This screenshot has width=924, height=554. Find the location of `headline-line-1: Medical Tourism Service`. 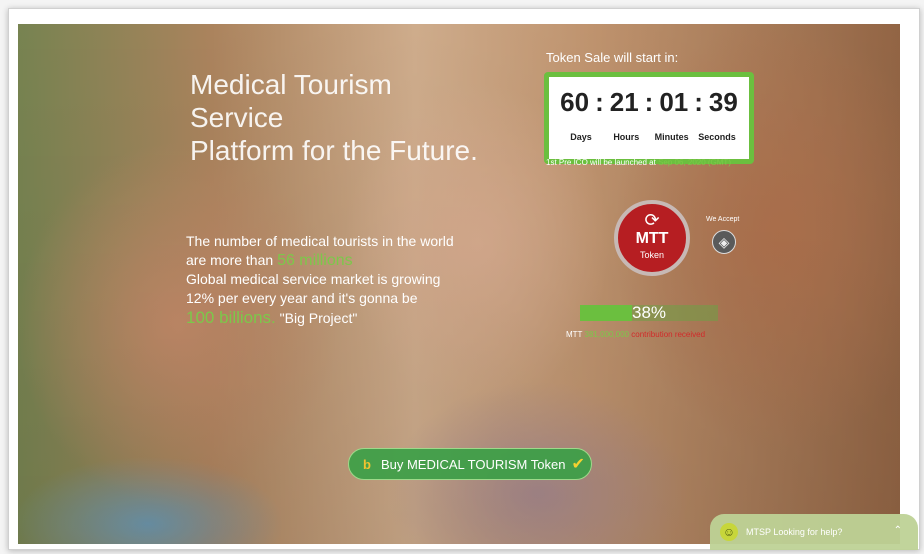

headline-line-1: Medical Tourism Service is located at coordinates (291, 101).